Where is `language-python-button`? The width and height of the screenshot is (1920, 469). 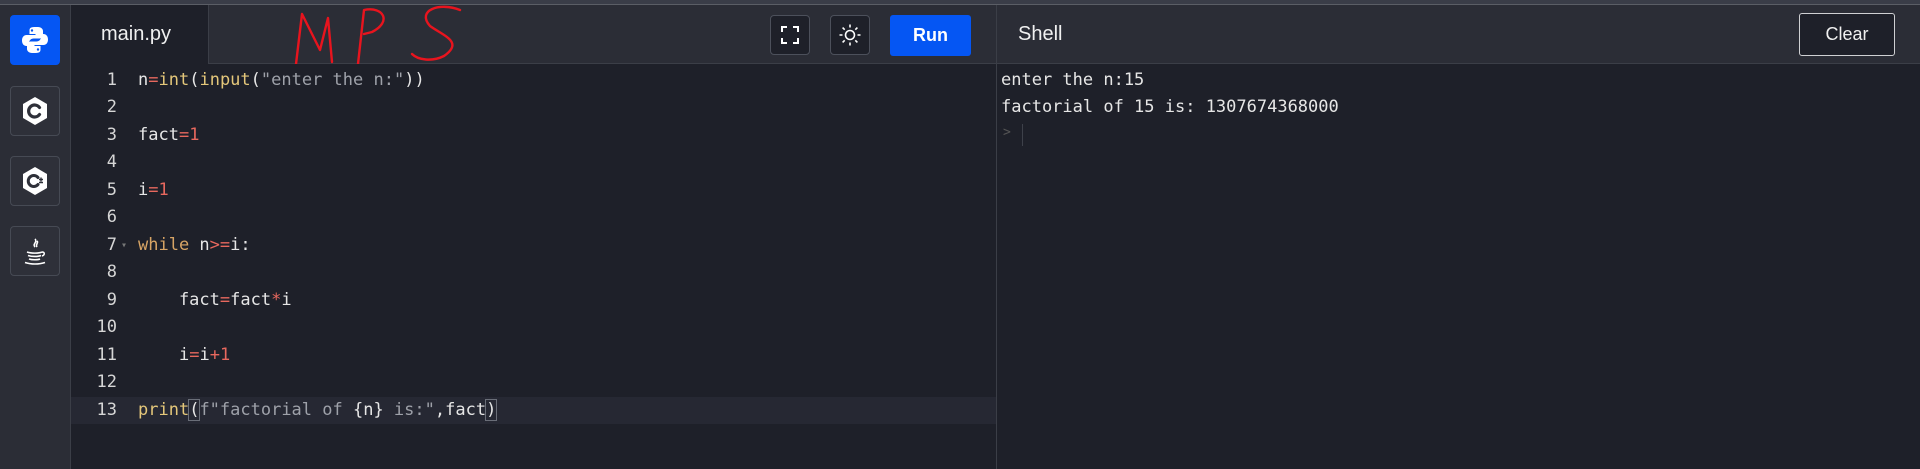
language-python-button is located at coordinates (35, 40).